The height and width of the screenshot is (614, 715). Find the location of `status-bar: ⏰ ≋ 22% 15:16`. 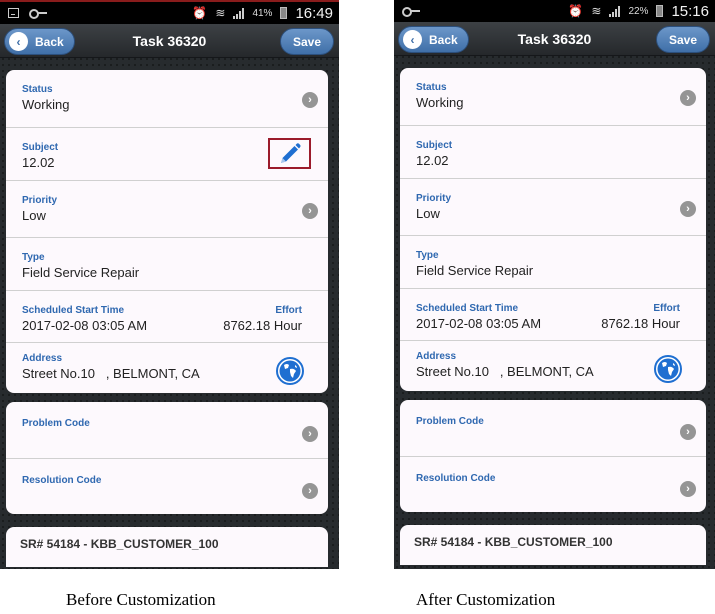

status-bar: ⏰ ≋ 22% 15:16 is located at coordinates (554, 11).